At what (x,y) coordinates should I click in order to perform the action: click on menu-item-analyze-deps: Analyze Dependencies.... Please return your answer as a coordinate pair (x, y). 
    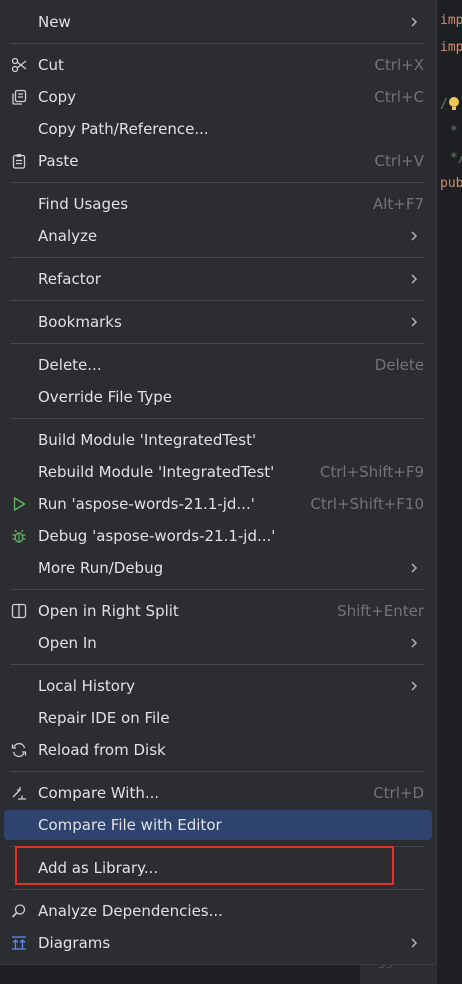
    Looking at the image, I should click on (218, 911).